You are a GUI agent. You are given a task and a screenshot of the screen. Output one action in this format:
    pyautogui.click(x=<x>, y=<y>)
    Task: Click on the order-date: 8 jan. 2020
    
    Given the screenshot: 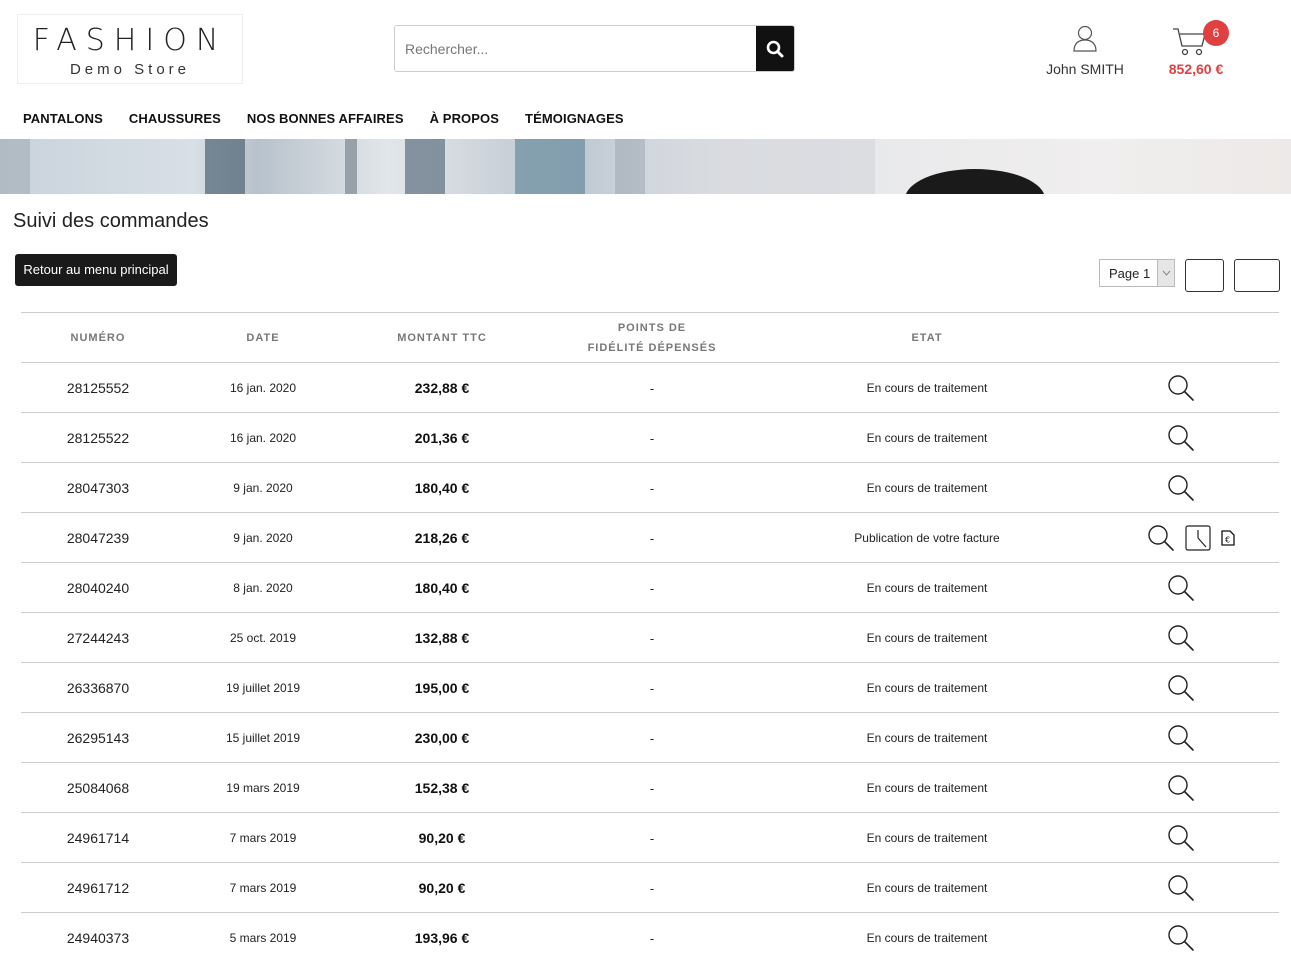 What is the action you would take?
    pyautogui.click(x=263, y=588)
    